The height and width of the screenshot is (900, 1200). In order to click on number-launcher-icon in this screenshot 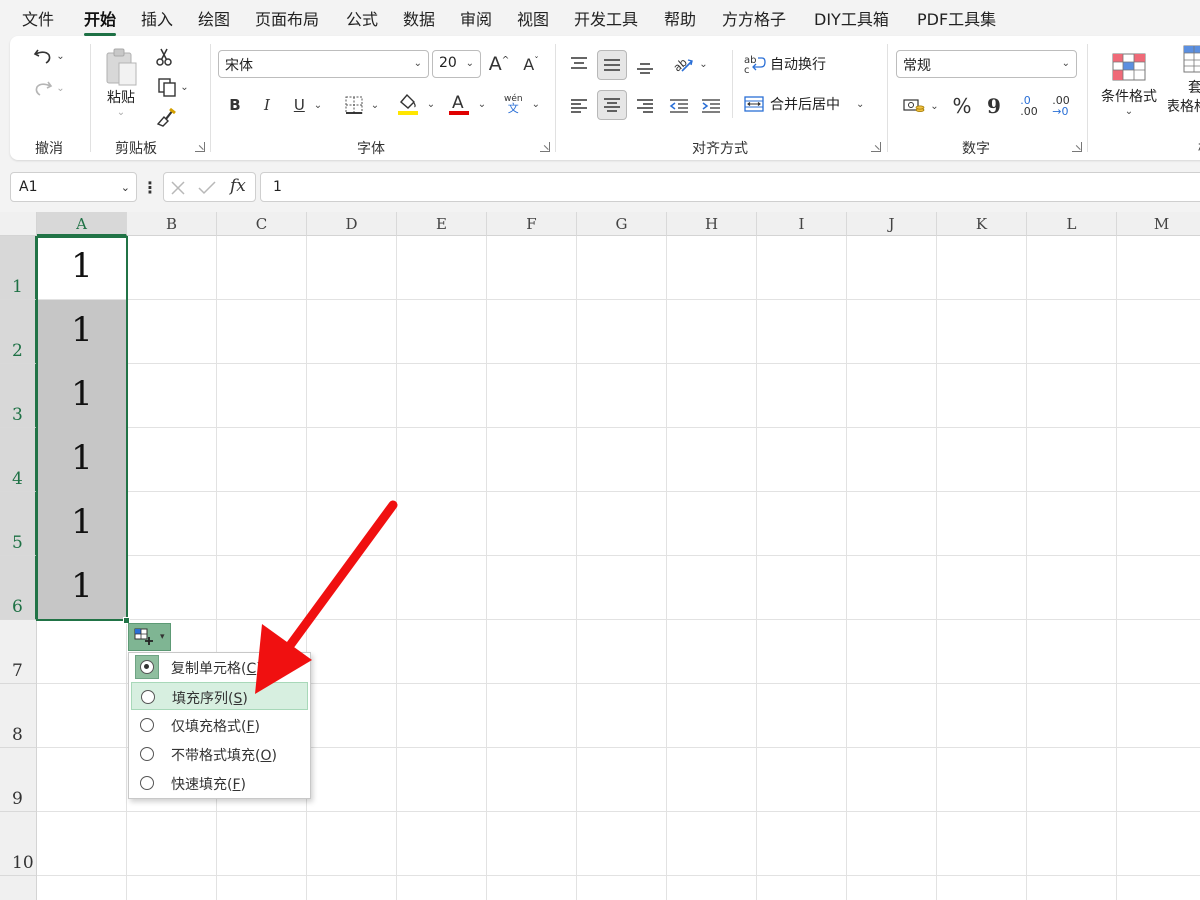, I will do `click(1077, 147)`.